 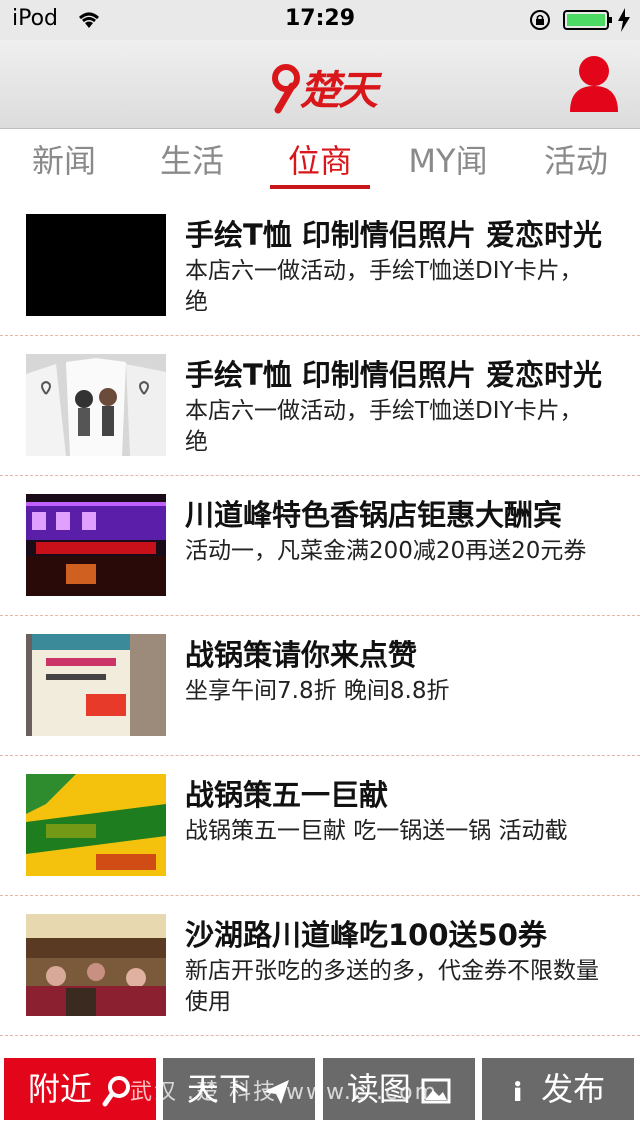 I want to click on list-item: 战锅策五一巨献 战锅策五一巨献 吃一锅送一锅 活动截, so click(x=320, y=826).